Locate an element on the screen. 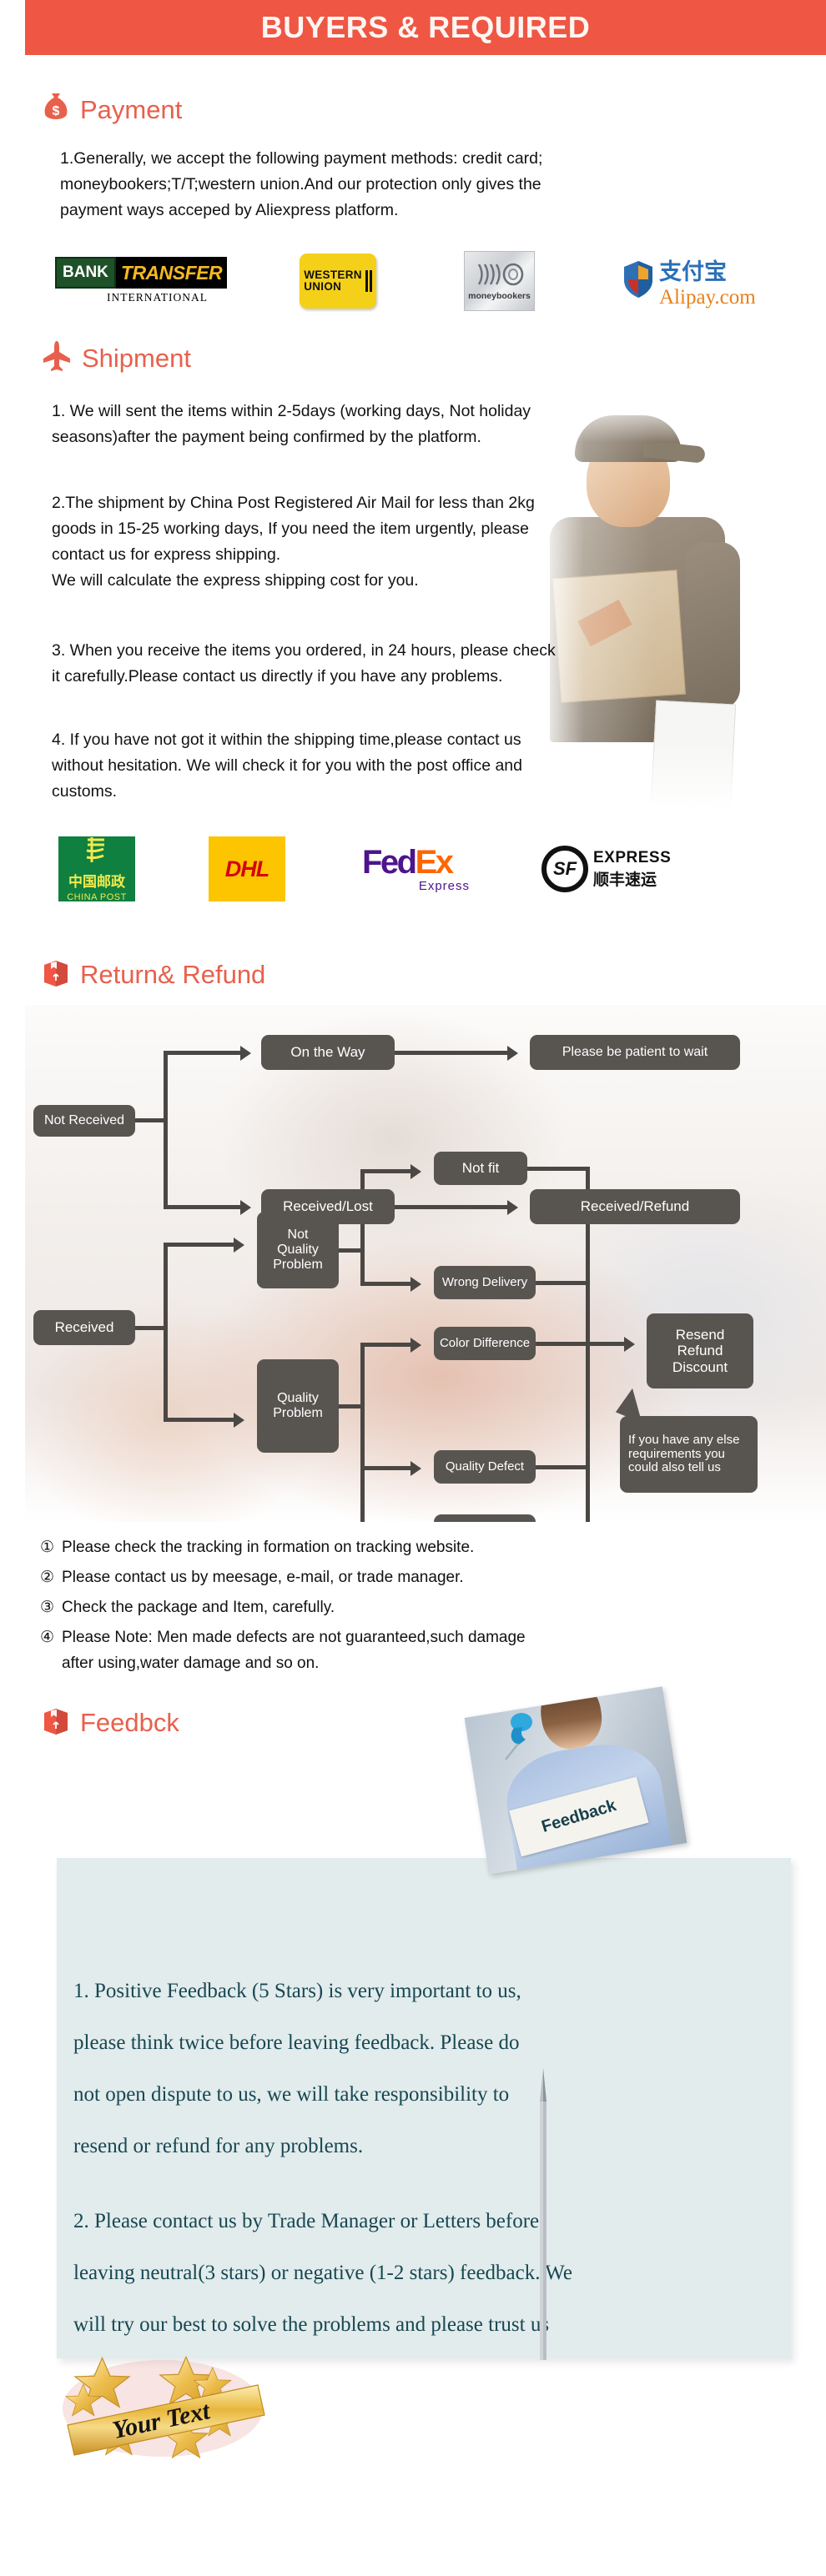 The width and height of the screenshot is (826, 2576). sf-express-logo: SF EXPRESS 顺丰速运 is located at coordinates (606, 869).